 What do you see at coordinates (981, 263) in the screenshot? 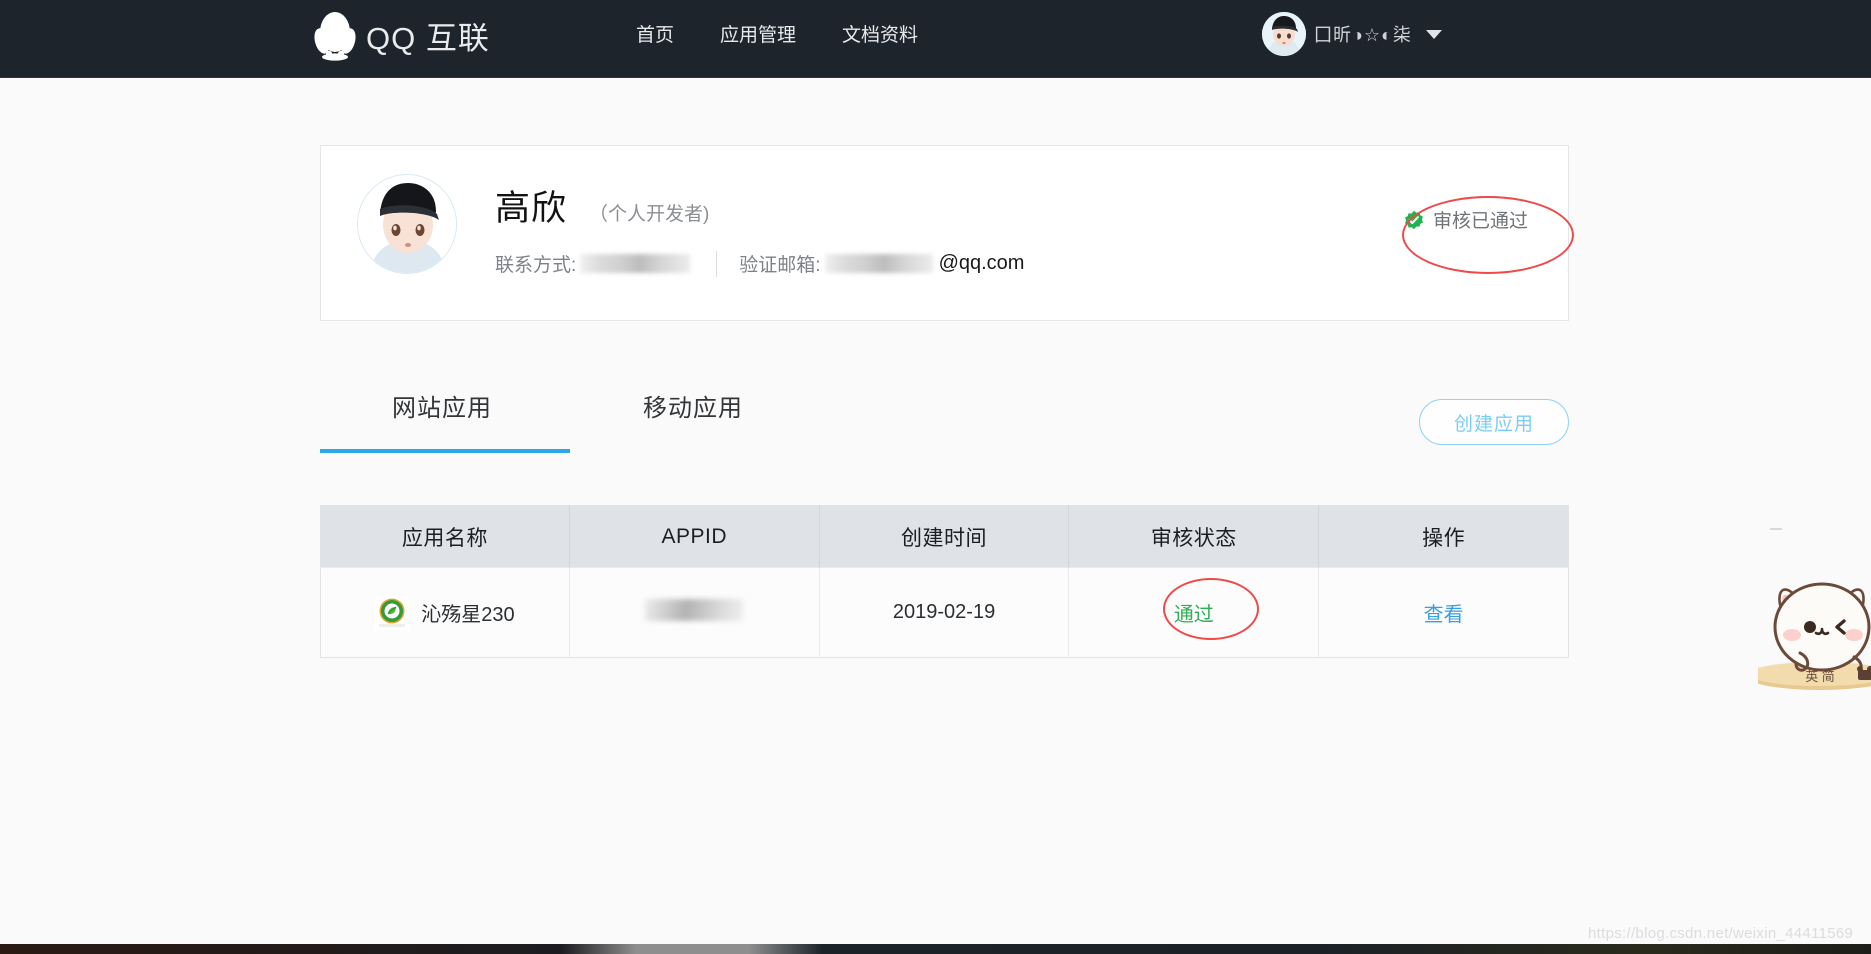
I see `email-domain: @qq.com` at bounding box center [981, 263].